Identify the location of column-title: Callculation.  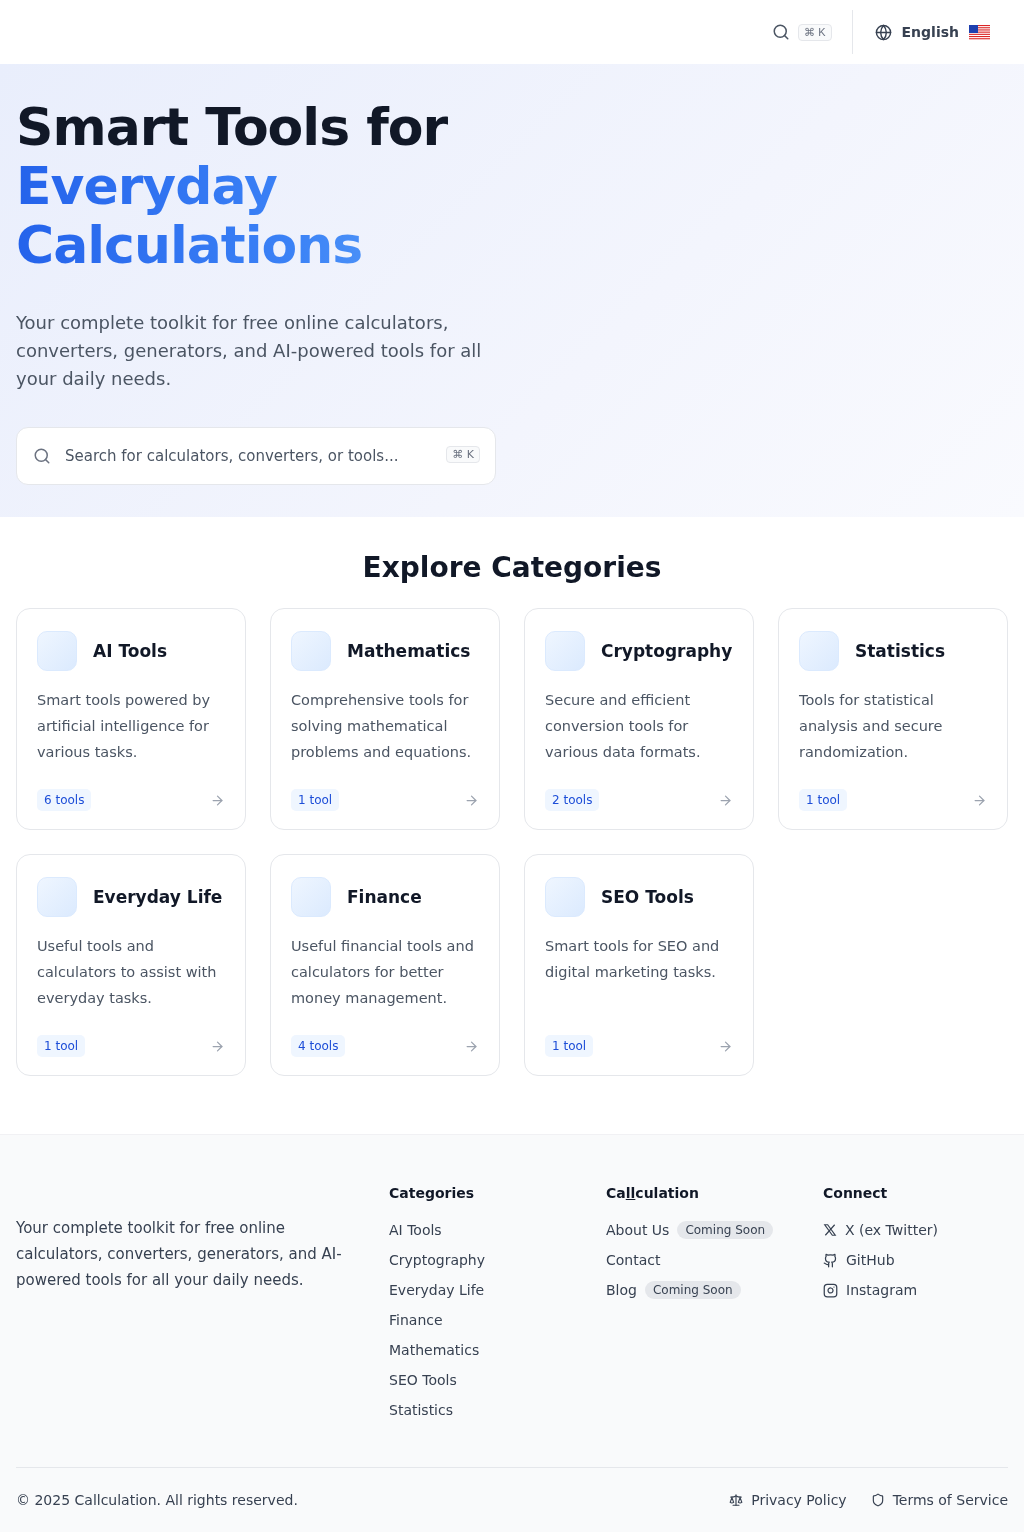
(653, 1193).